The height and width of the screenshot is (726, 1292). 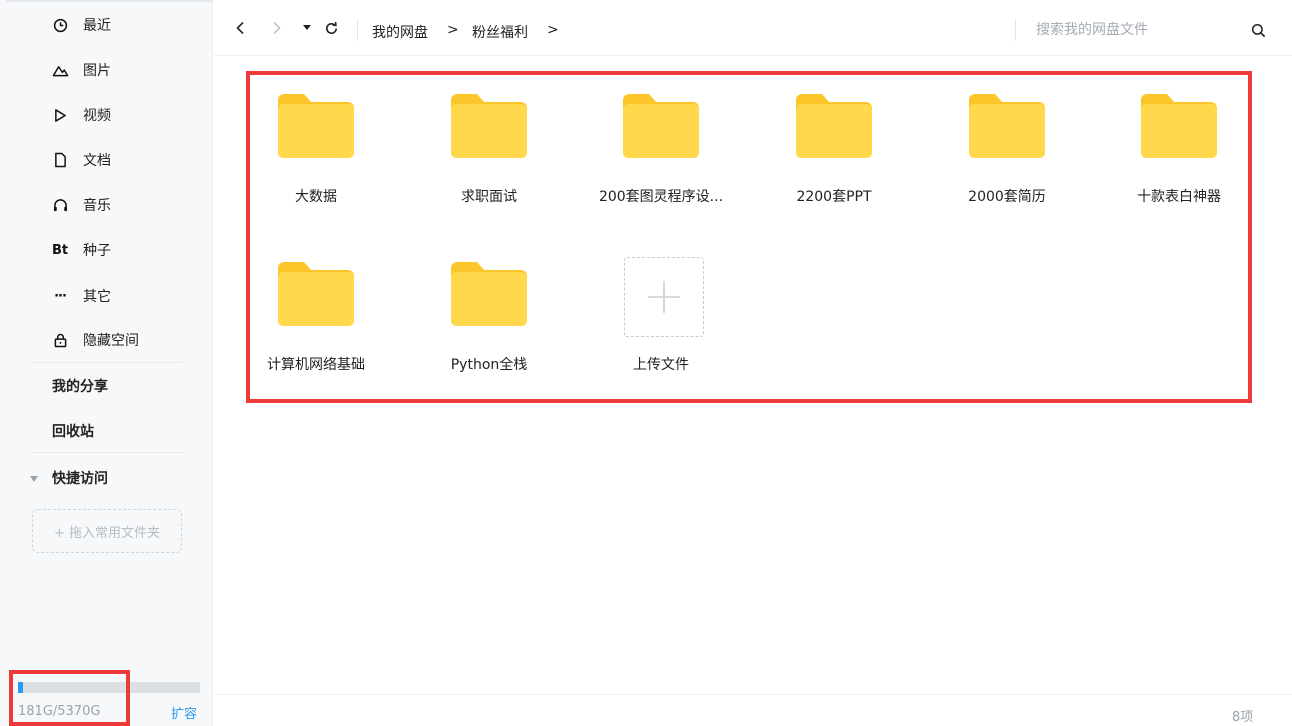 What do you see at coordinates (69, 698) in the screenshot?
I see `storage-highlight-box` at bounding box center [69, 698].